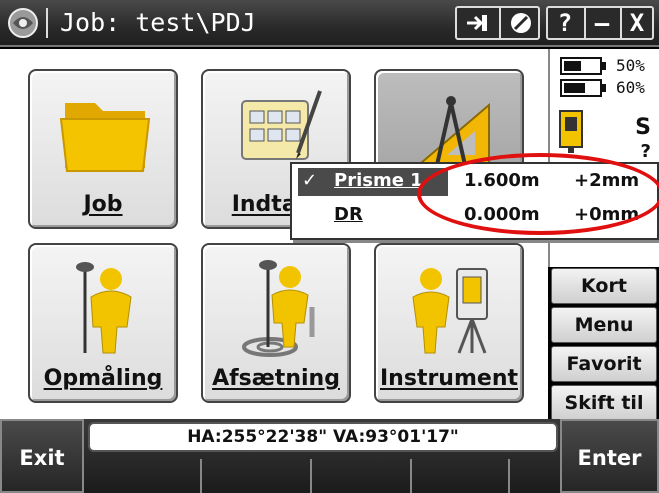  What do you see at coordinates (158, 22) in the screenshot?
I see `window-title: Job: test\PDJ` at bounding box center [158, 22].